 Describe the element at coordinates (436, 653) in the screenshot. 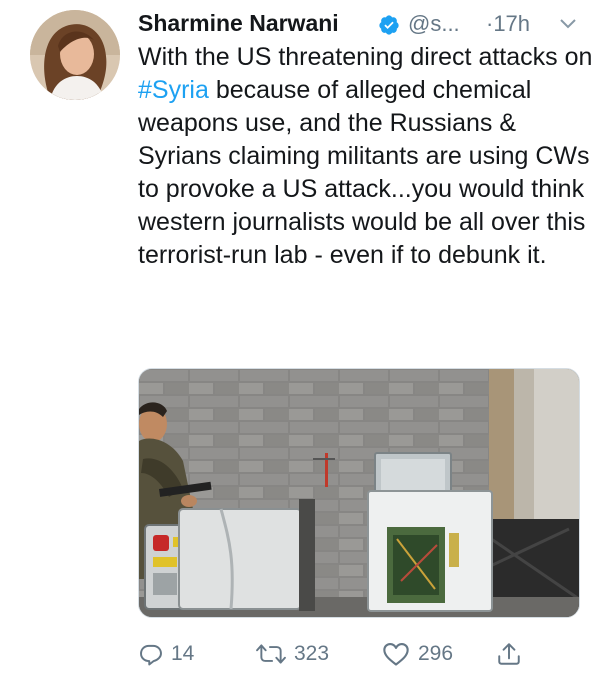

I see `like-count: 296` at that location.